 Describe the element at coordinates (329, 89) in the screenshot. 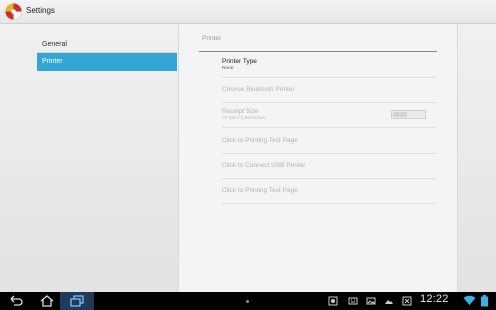

I see `pref-choose-bluetooth-printer: Choose Bluetooth Printer` at that location.